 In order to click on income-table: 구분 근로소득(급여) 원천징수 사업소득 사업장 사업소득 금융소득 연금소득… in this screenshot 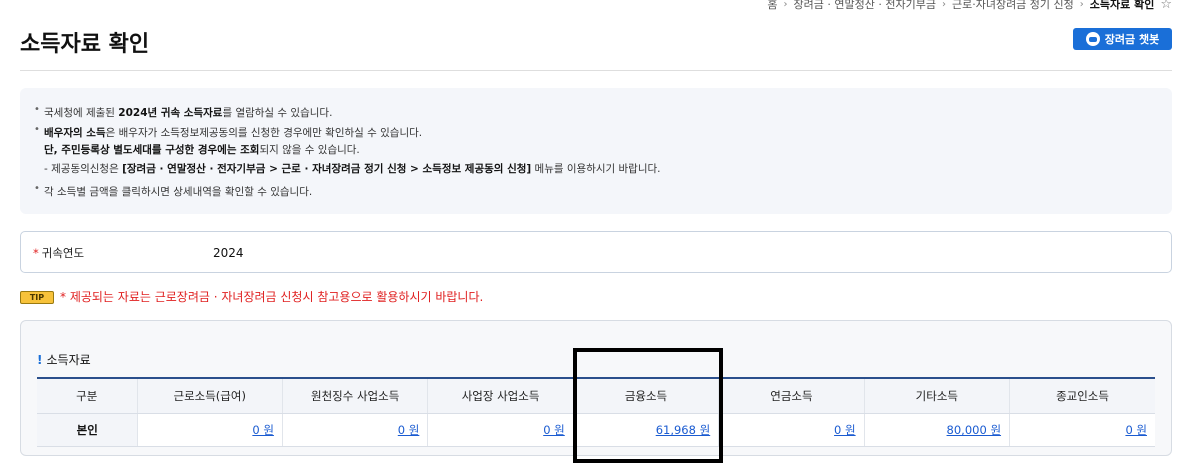, I will do `click(596, 412)`.